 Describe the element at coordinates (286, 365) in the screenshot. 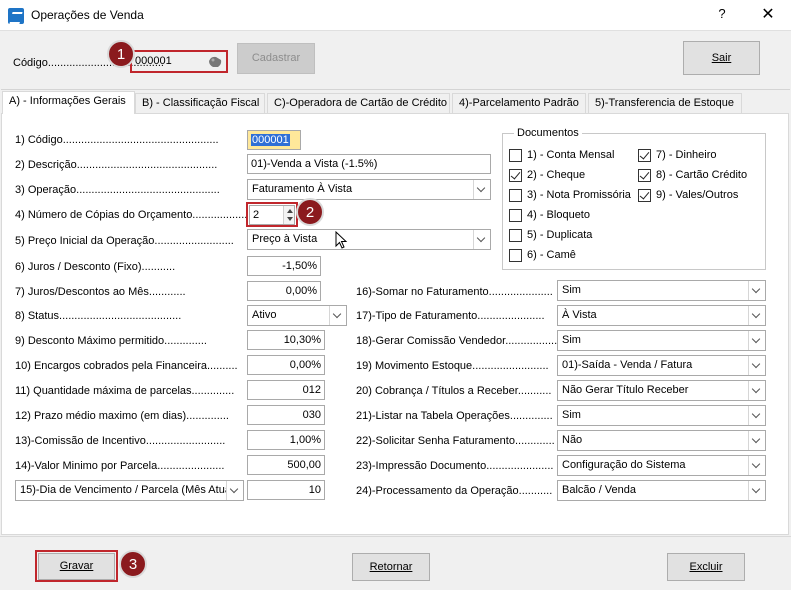

I see `encargos-input: 0,00%` at that location.